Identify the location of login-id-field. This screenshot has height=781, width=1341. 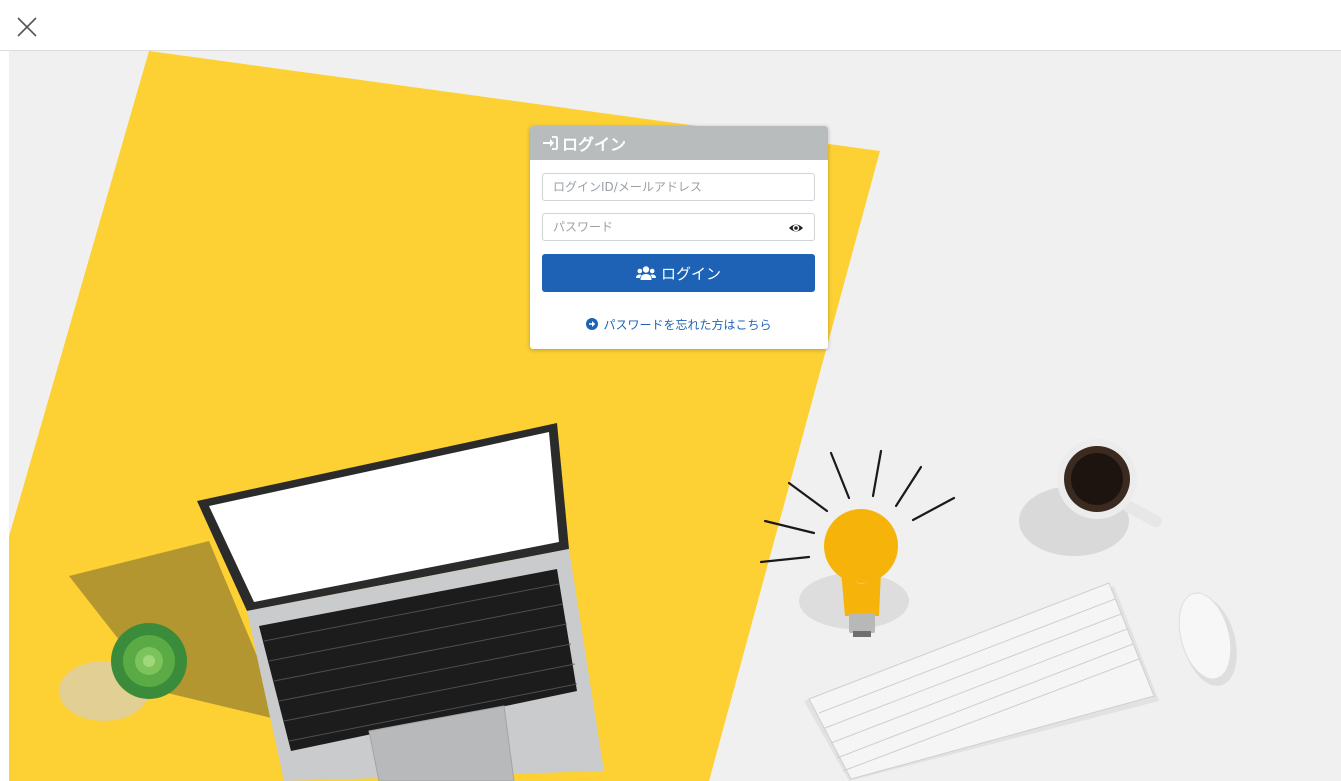
(678, 187).